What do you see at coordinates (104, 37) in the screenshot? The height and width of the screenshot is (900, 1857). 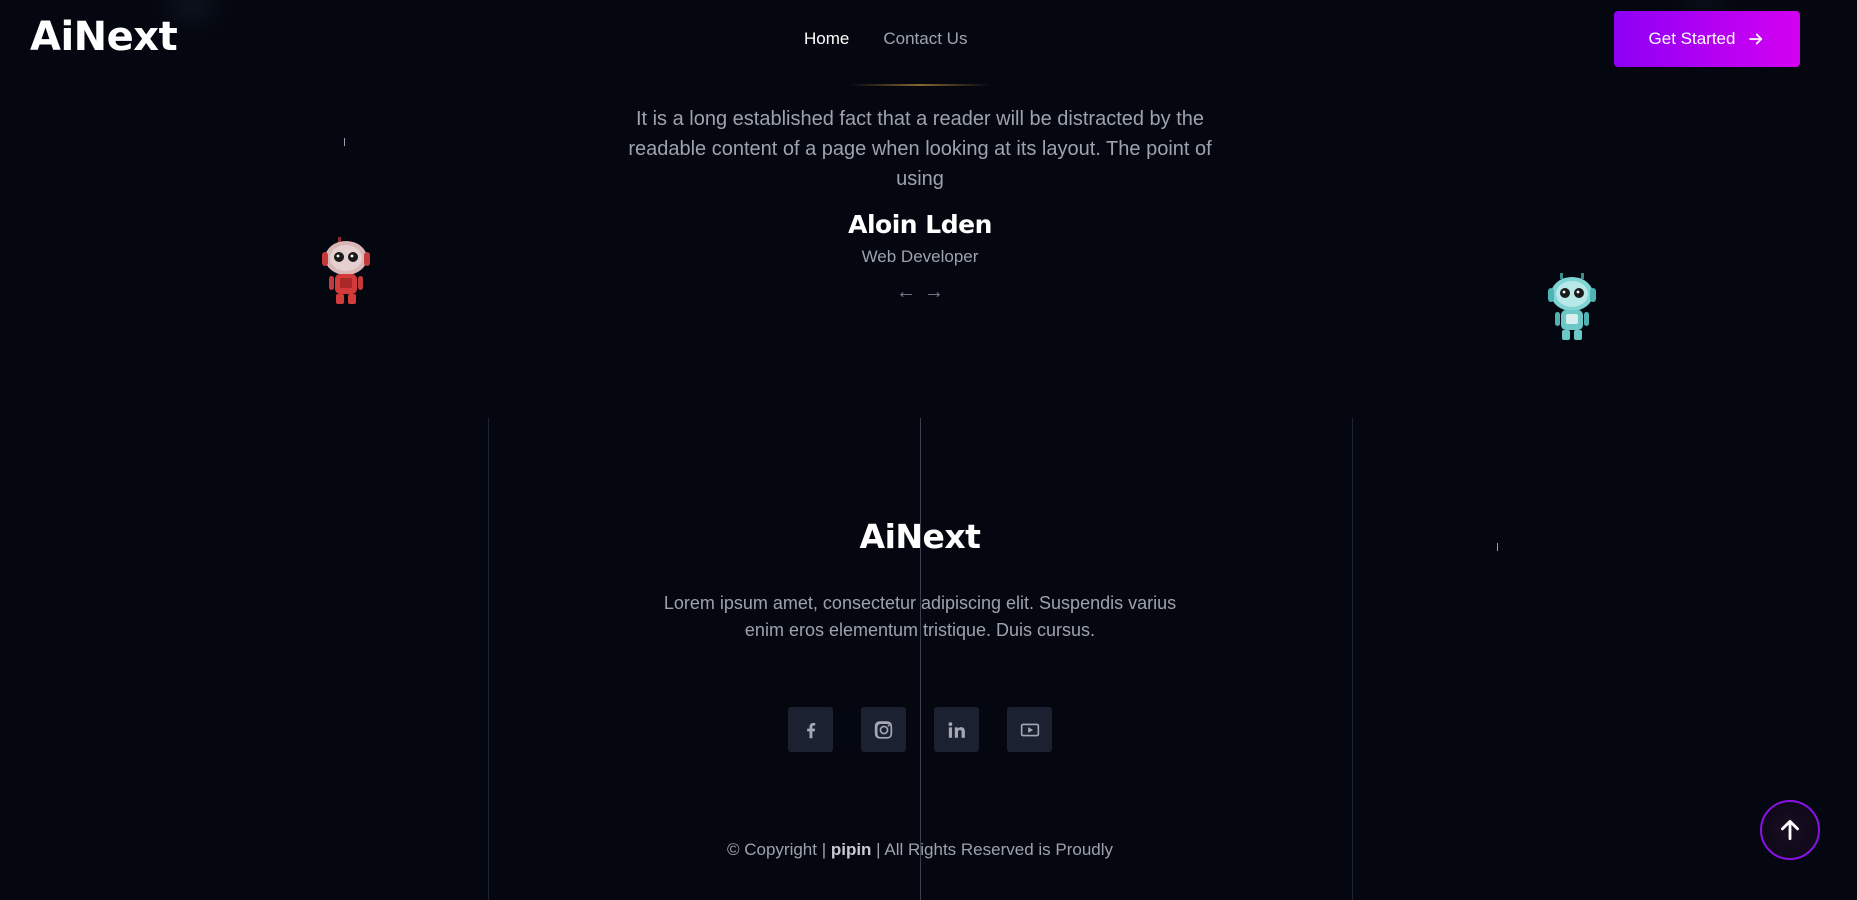 I see `header-logo: AiNext` at bounding box center [104, 37].